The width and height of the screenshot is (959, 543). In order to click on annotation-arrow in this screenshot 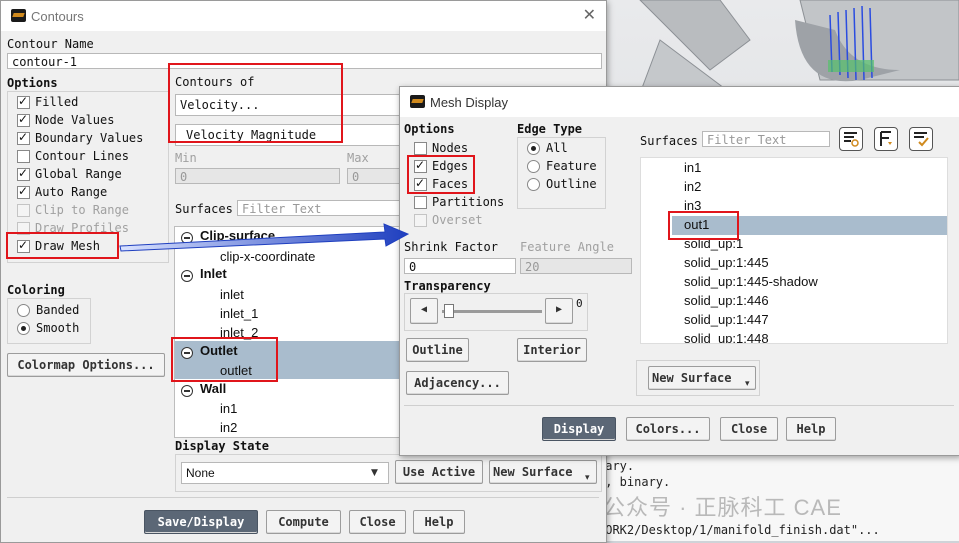, I will do `click(264, 237)`.